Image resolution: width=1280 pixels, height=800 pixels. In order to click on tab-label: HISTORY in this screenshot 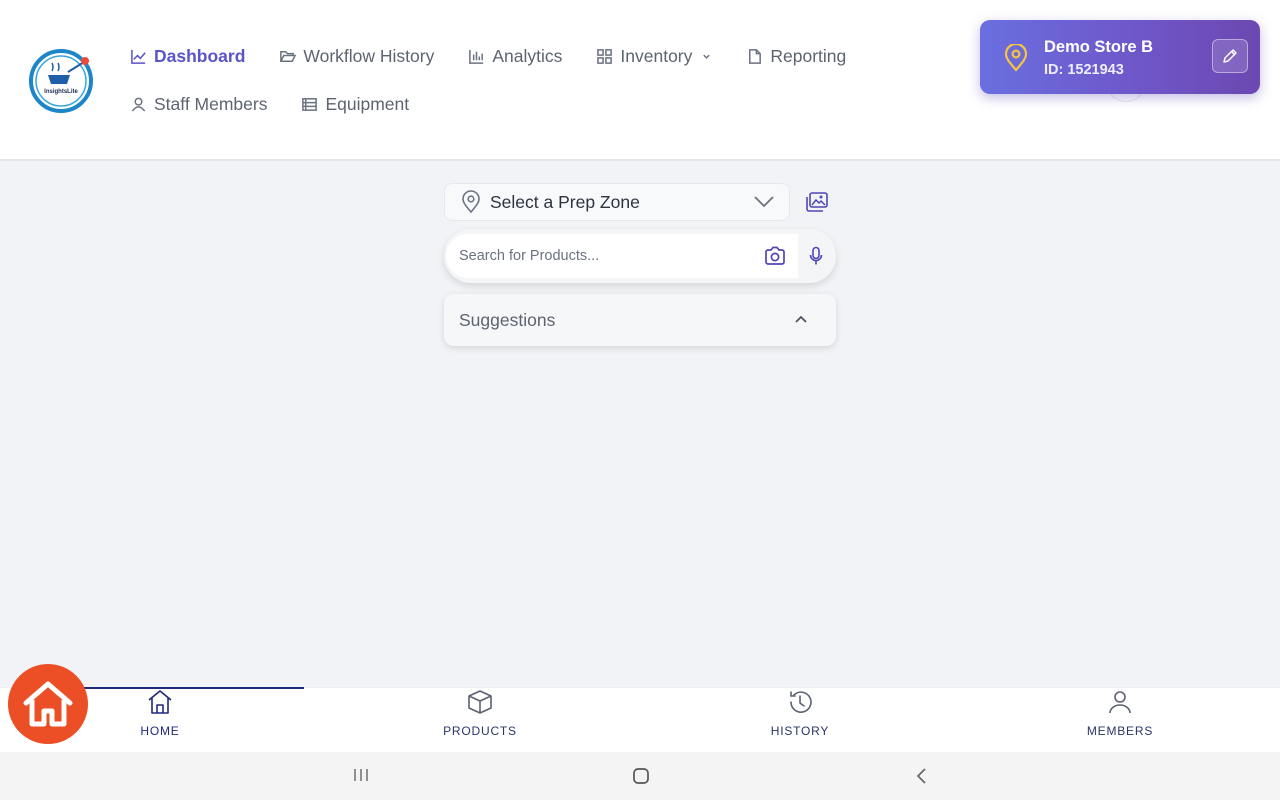, I will do `click(800, 731)`.